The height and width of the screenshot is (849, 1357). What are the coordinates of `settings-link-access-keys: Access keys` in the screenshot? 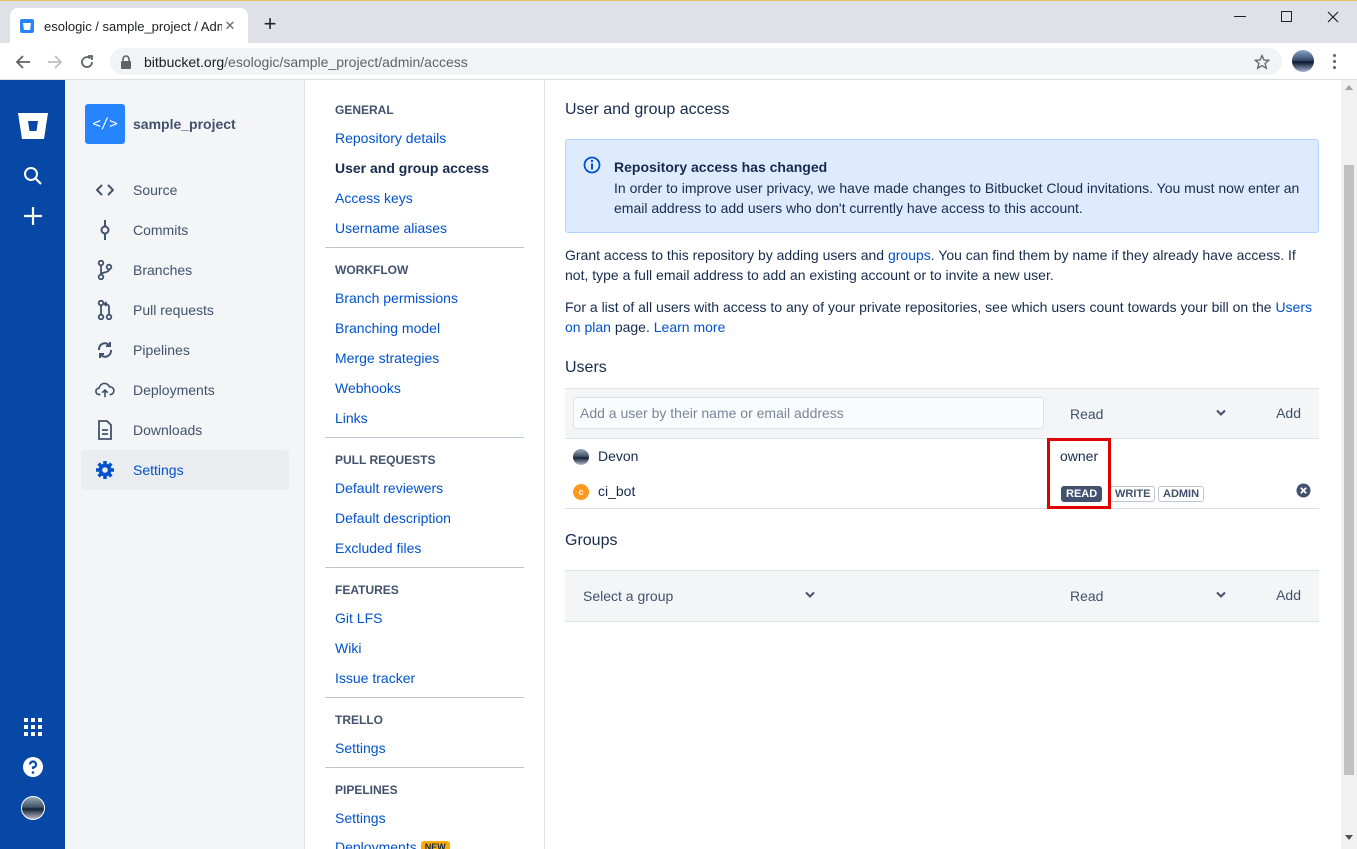 It's located at (374, 198).